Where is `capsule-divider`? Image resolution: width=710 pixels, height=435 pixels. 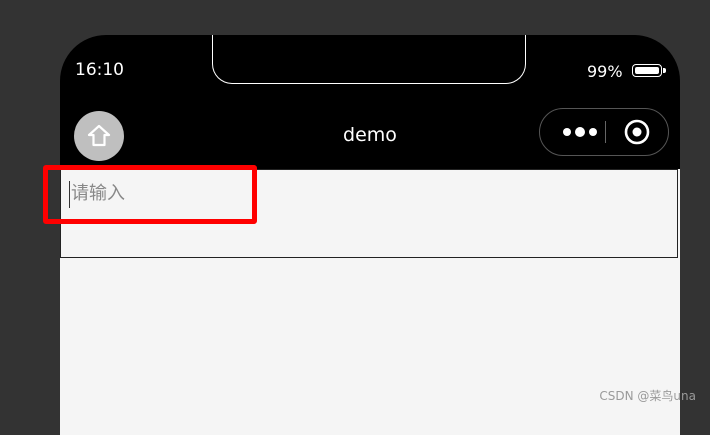
capsule-divider is located at coordinates (605, 132).